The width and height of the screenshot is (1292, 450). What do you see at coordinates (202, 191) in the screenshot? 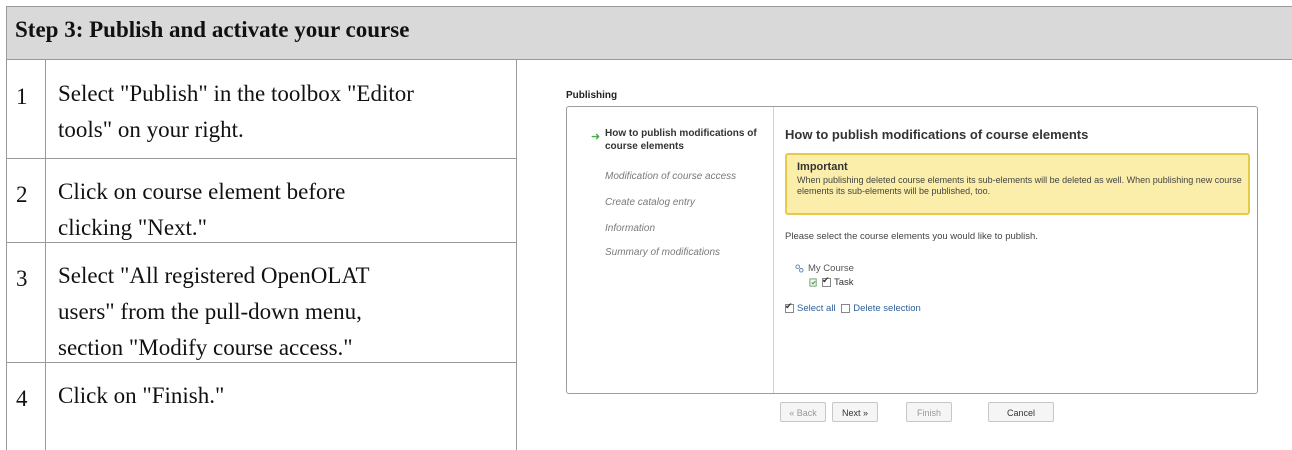
I see `step-text-line: Click on course element before` at bounding box center [202, 191].